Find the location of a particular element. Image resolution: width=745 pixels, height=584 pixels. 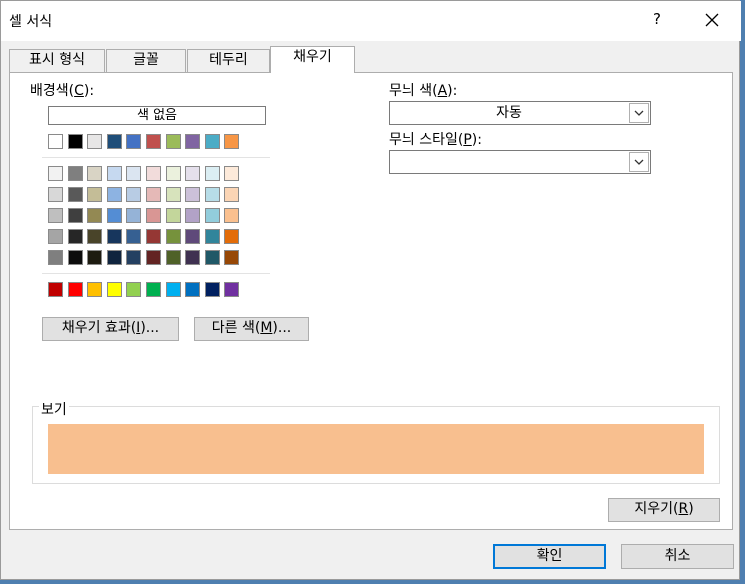

preview-group: 보기 is located at coordinates (376, 441).